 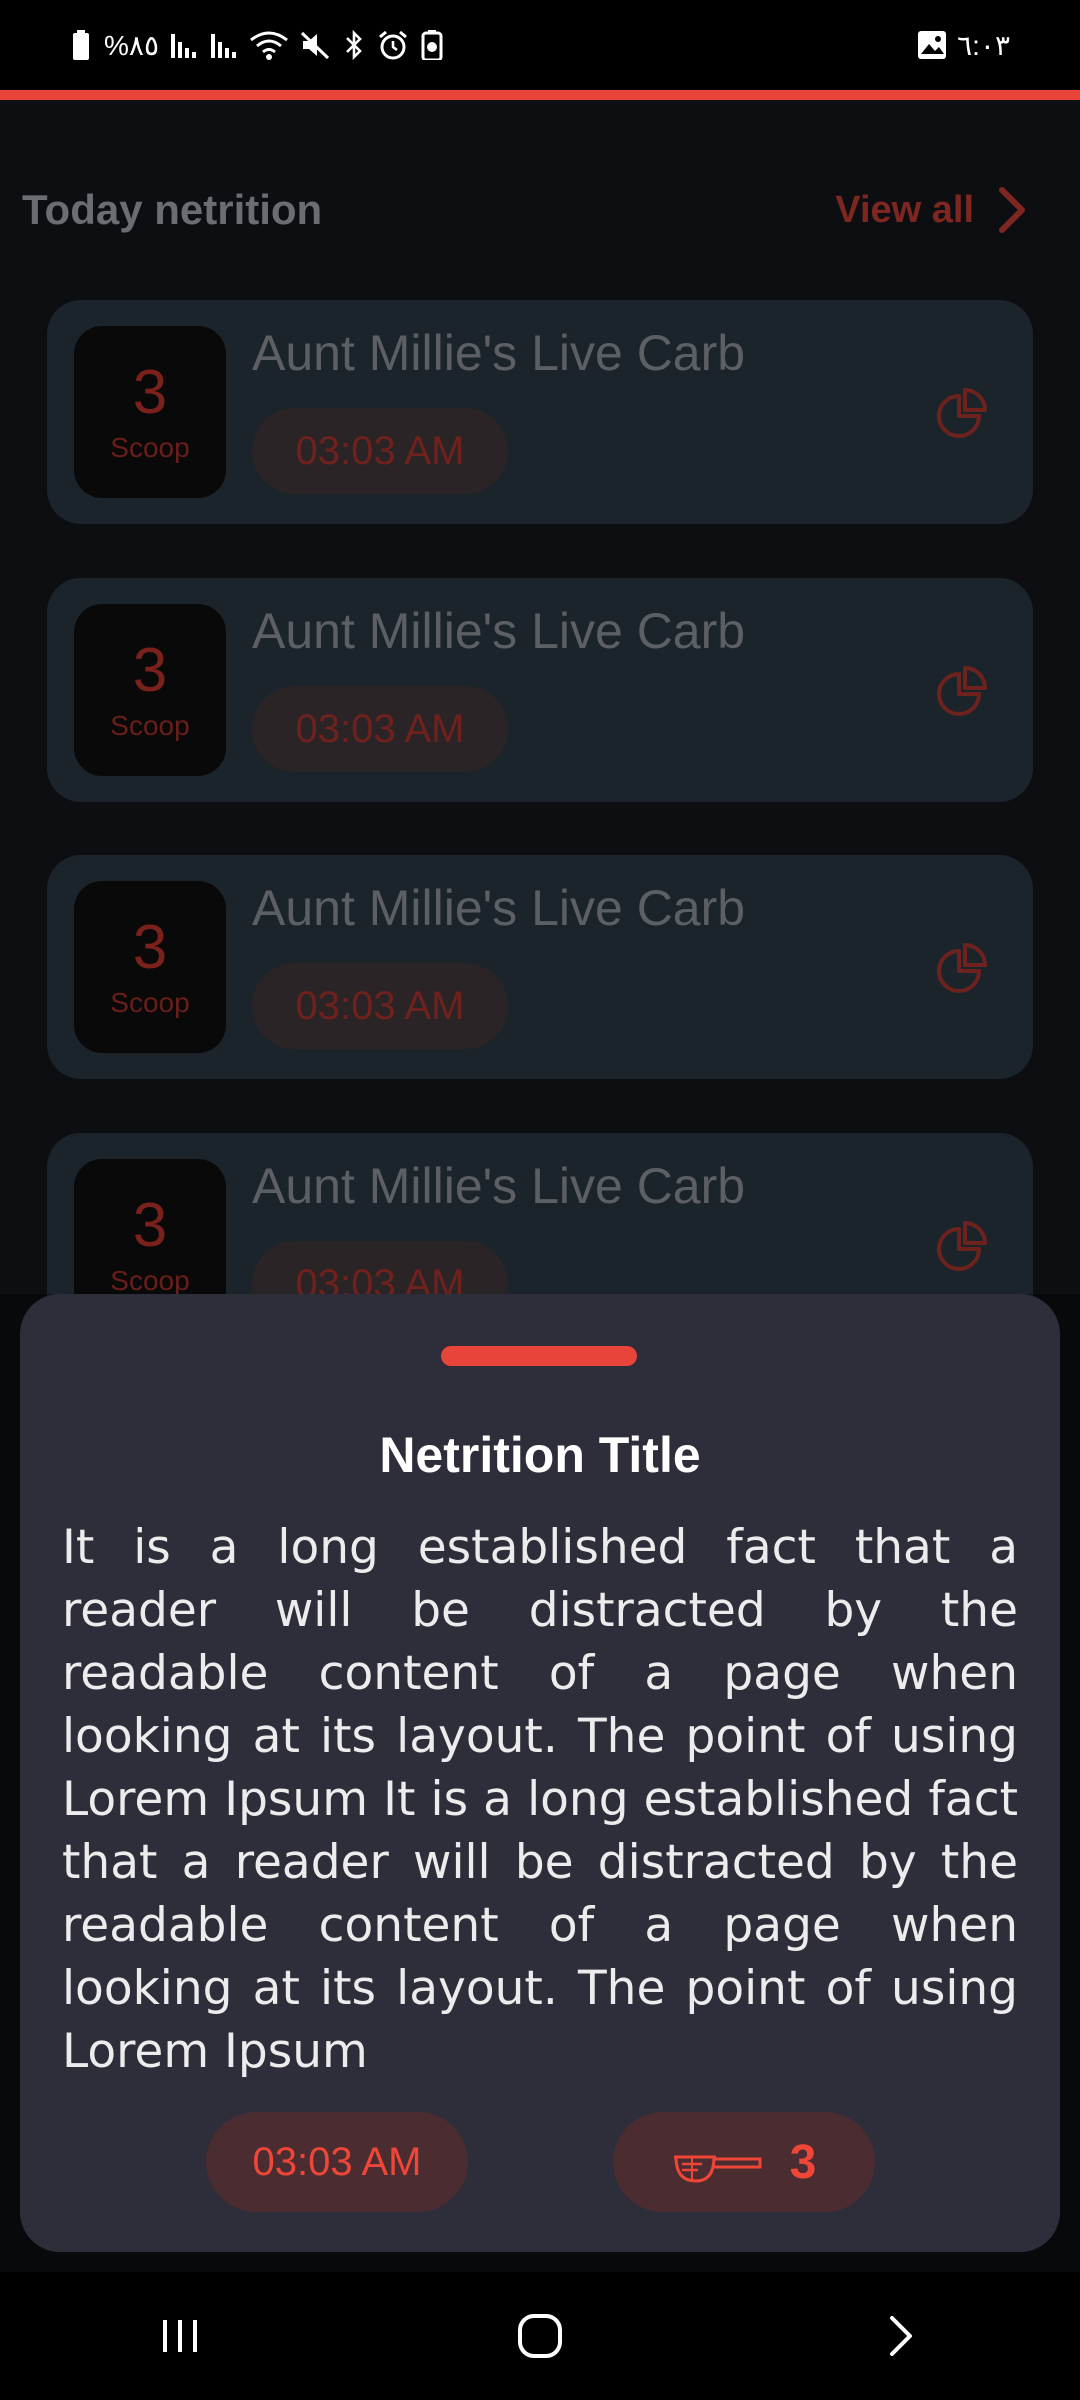 What do you see at coordinates (1012, 210) in the screenshot?
I see `chevron-right-icon` at bounding box center [1012, 210].